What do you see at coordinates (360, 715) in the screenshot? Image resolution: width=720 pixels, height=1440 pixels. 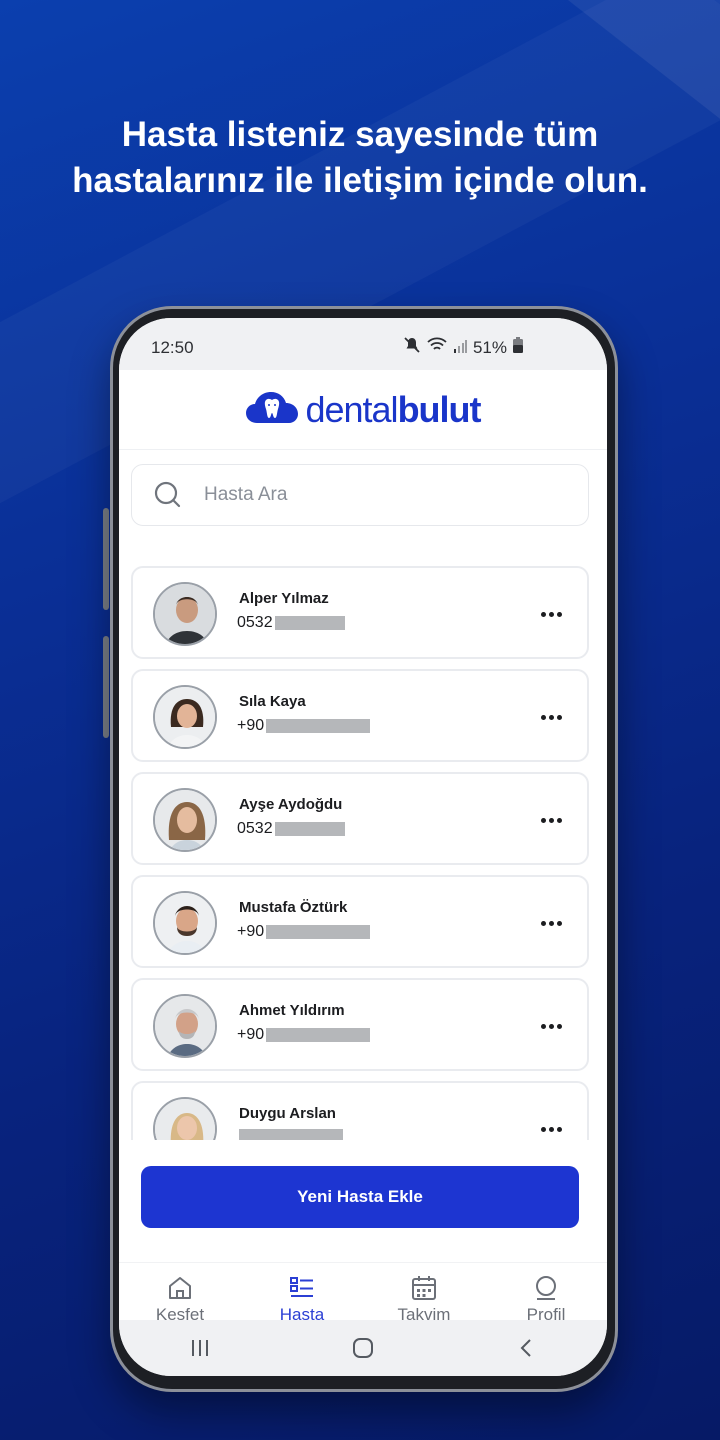 I see `patient-card: Sıla Kaya +90` at bounding box center [360, 715].